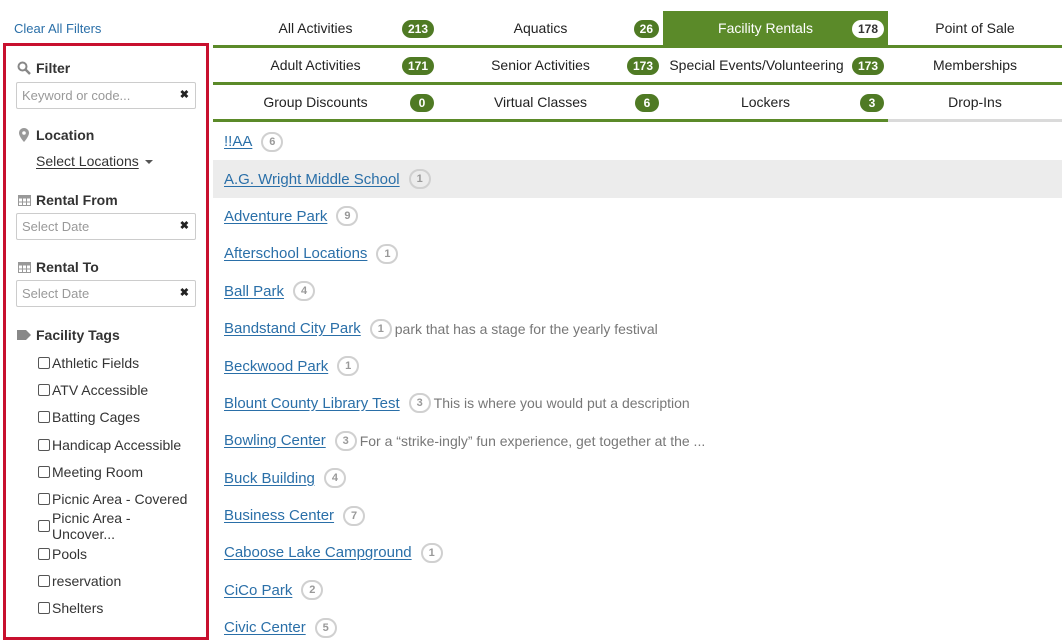 The image size is (1062, 643). Describe the element at coordinates (77, 200) in the screenshot. I see `rental-from-label: Rental From` at that location.